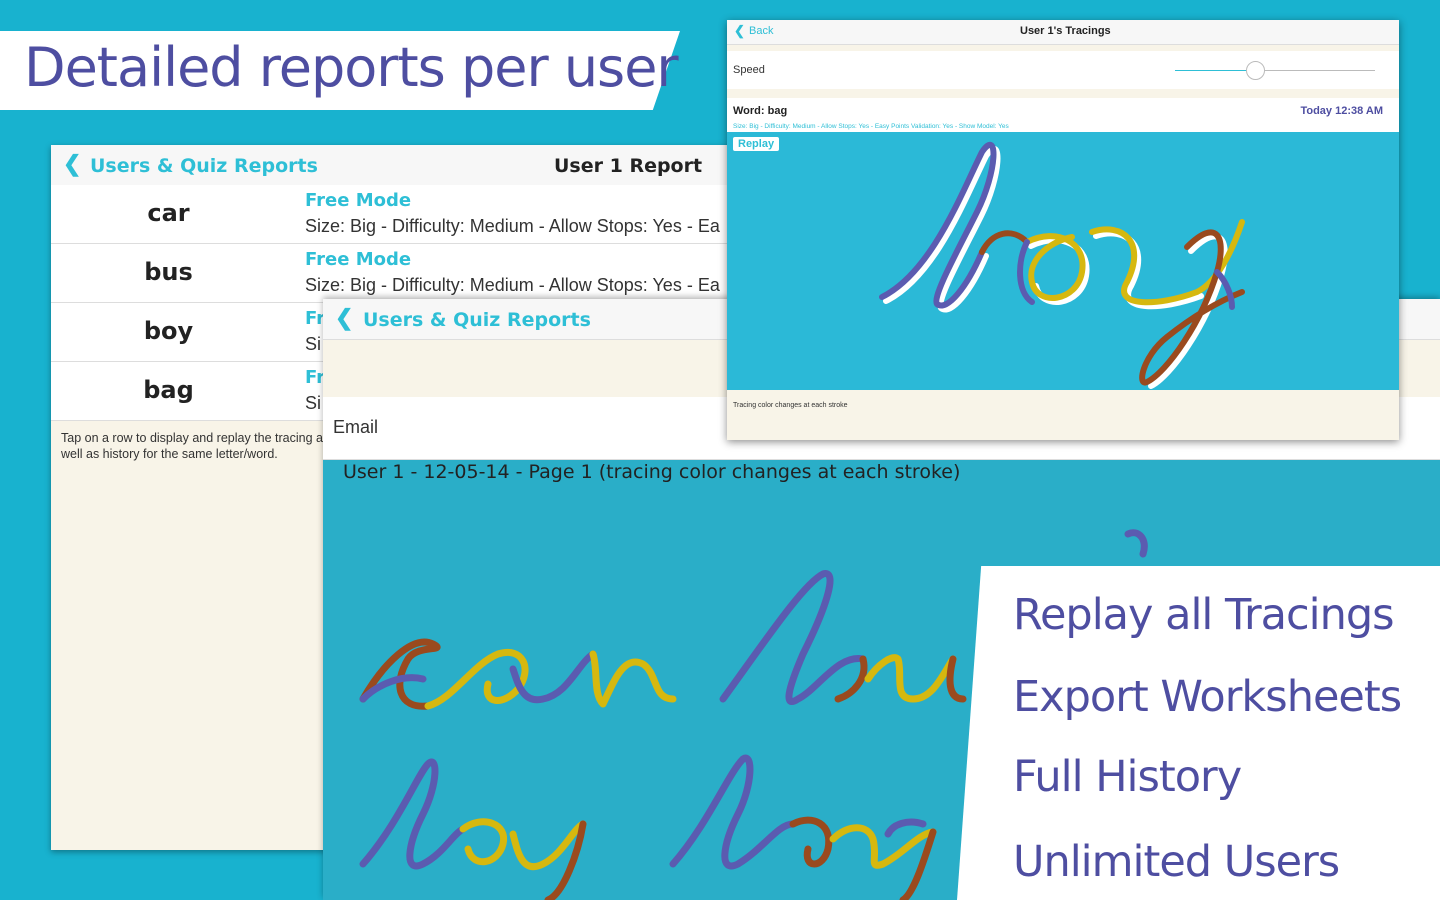 This screenshot has width=1440, height=900. Describe the element at coordinates (168, 331) in the screenshot. I see `row-word: boy` at that location.